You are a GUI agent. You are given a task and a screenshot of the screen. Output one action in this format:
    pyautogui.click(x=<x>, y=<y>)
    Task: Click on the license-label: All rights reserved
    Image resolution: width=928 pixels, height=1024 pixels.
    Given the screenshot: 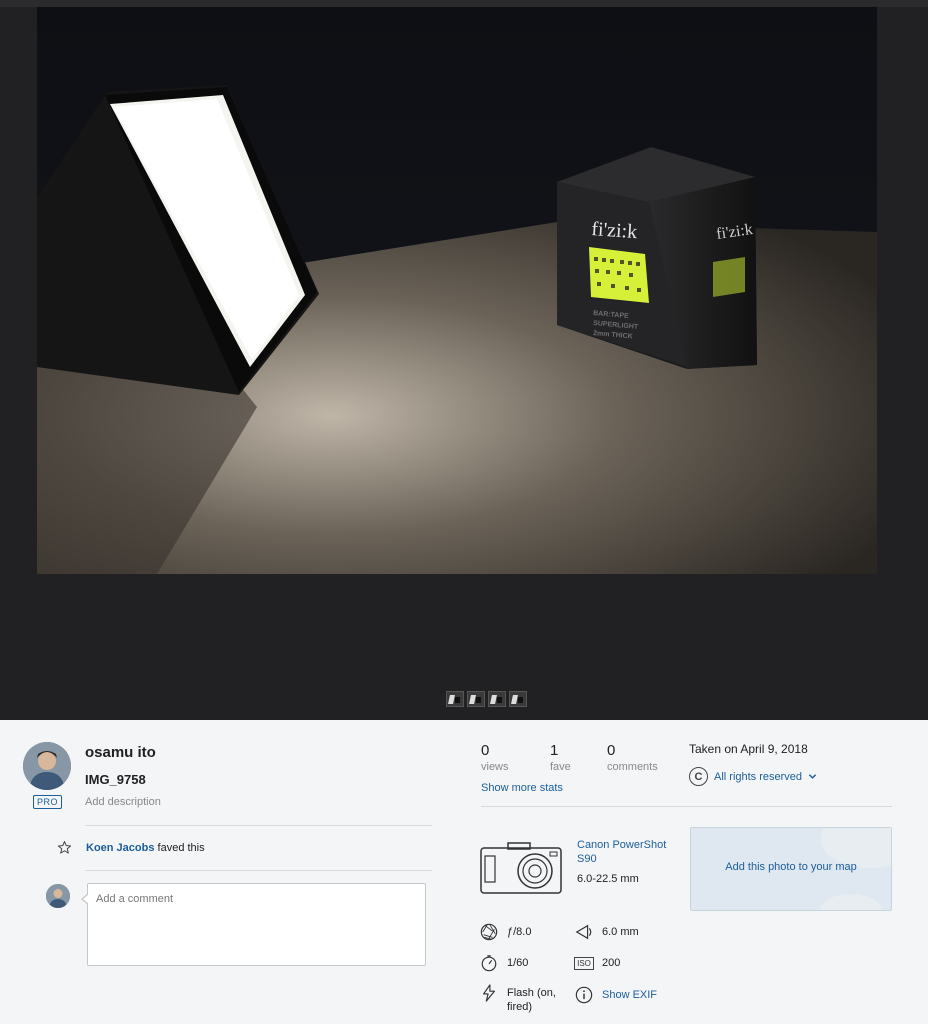 What is the action you would take?
    pyautogui.click(x=758, y=776)
    